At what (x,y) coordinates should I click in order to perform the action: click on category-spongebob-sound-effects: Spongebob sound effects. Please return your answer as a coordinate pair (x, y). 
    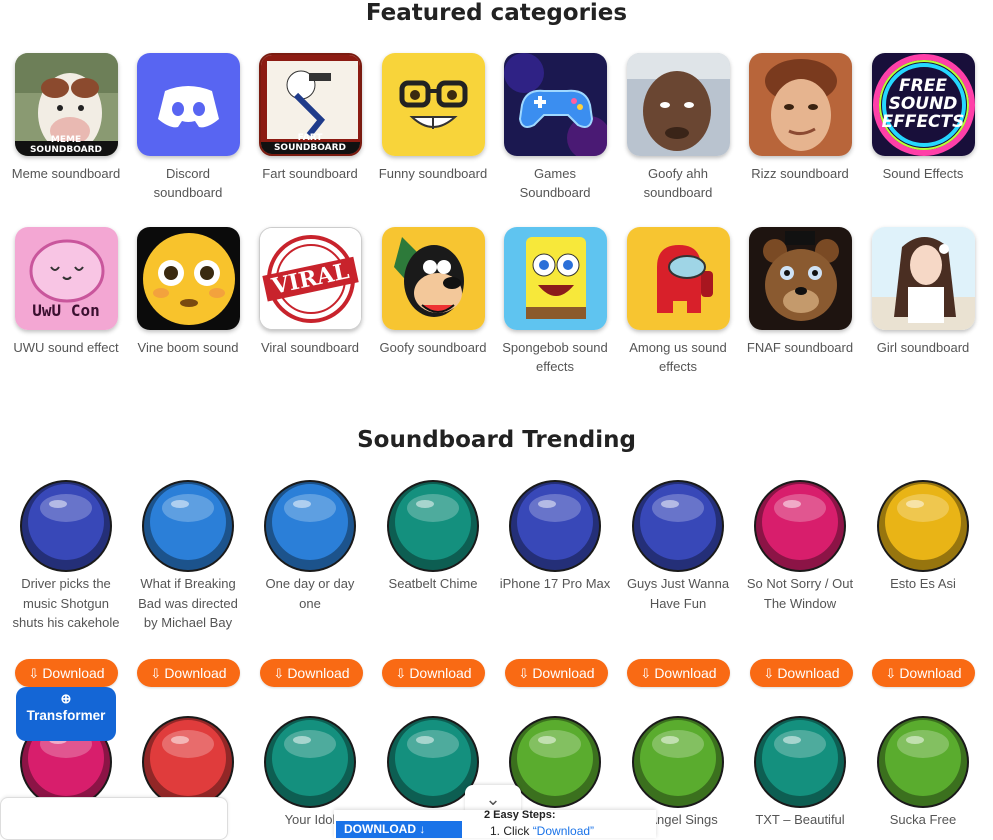
    Looking at the image, I should click on (555, 301).